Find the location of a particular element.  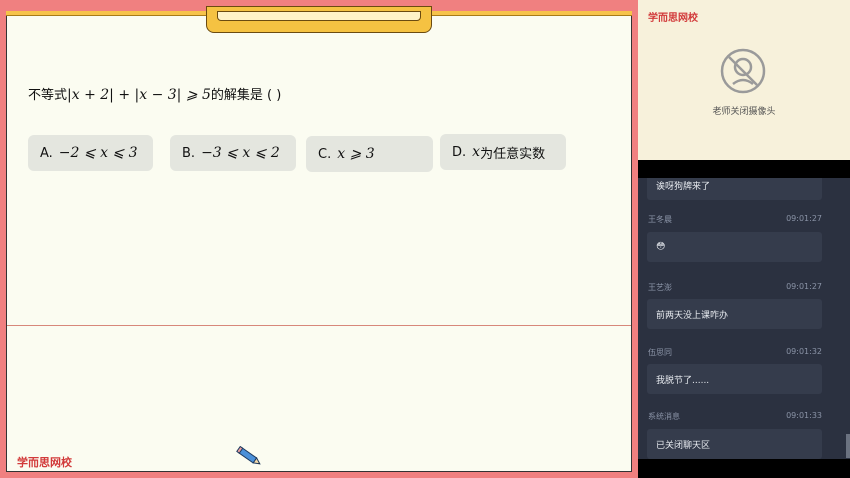

chat-message: 前两天没上课咋办 is located at coordinates (734, 314).